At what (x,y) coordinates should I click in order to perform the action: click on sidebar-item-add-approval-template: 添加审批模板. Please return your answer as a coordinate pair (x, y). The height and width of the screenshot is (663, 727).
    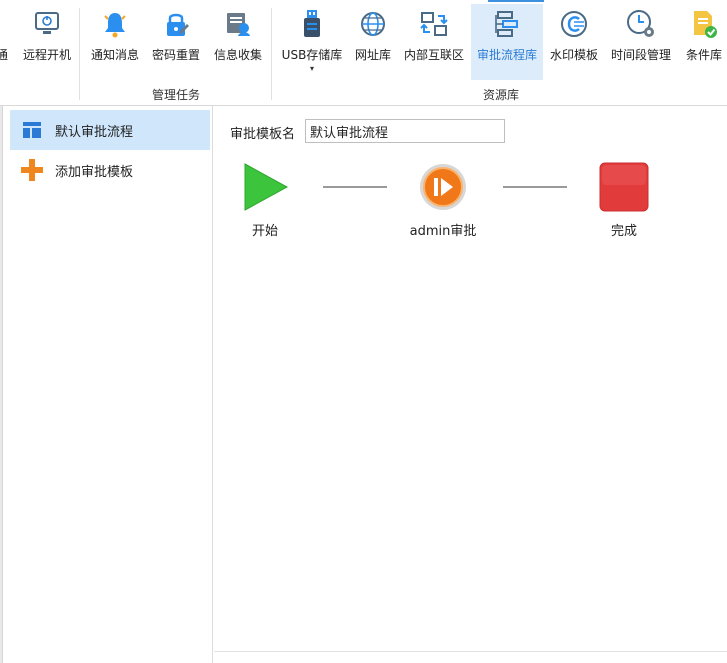
    Looking at the image, I should click on (110, 170).